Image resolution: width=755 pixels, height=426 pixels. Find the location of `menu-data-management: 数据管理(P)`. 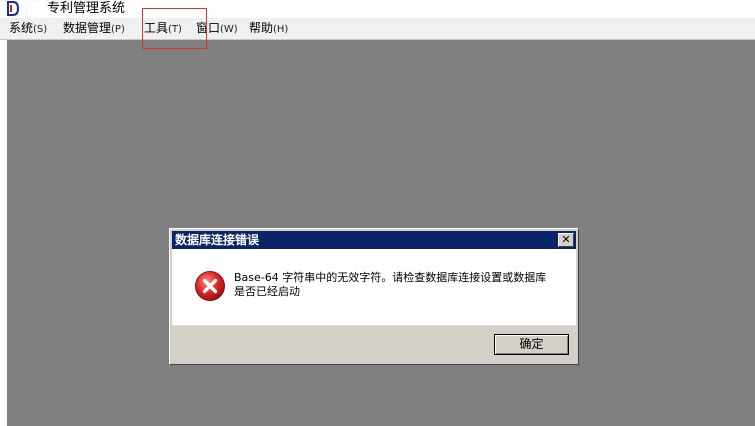

menu-data-management: 数据管理(P) is located at coordinates (94, 28).